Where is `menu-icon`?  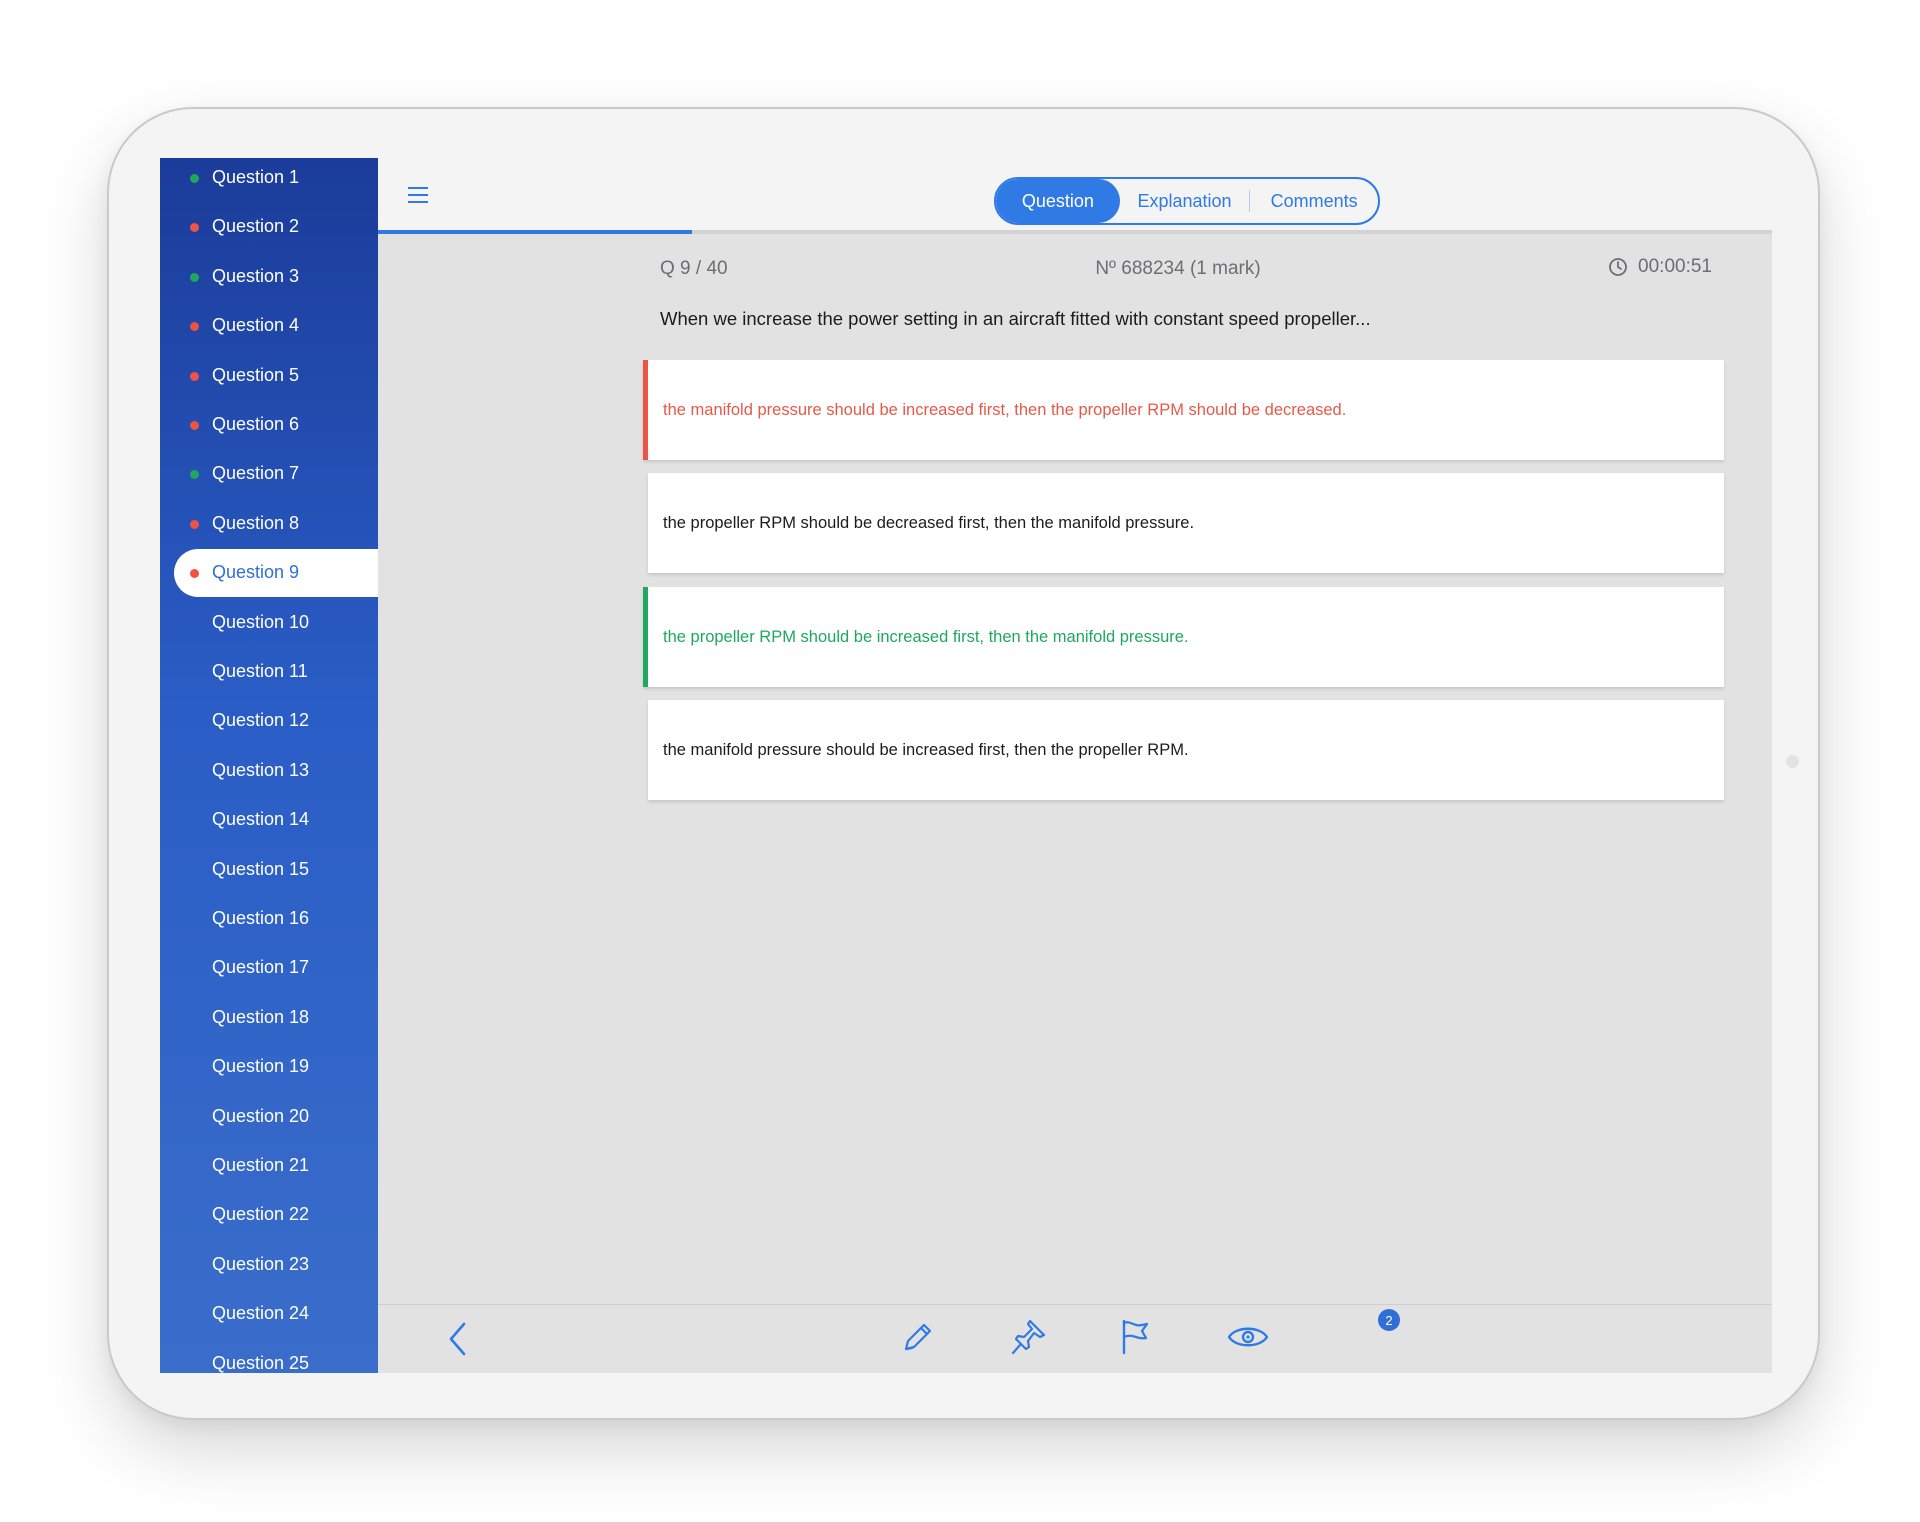
menu-icon is located at coordinates (419, 195).